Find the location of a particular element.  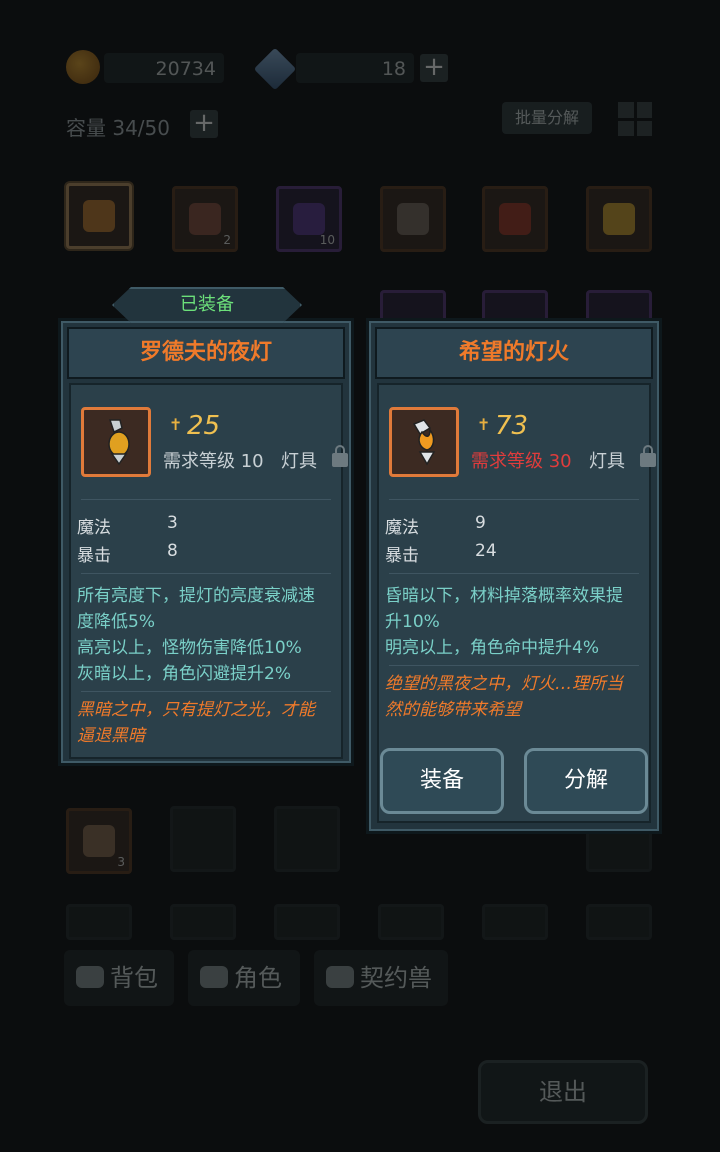

exit-button: 退出 is located at coordinates (563, 1092).